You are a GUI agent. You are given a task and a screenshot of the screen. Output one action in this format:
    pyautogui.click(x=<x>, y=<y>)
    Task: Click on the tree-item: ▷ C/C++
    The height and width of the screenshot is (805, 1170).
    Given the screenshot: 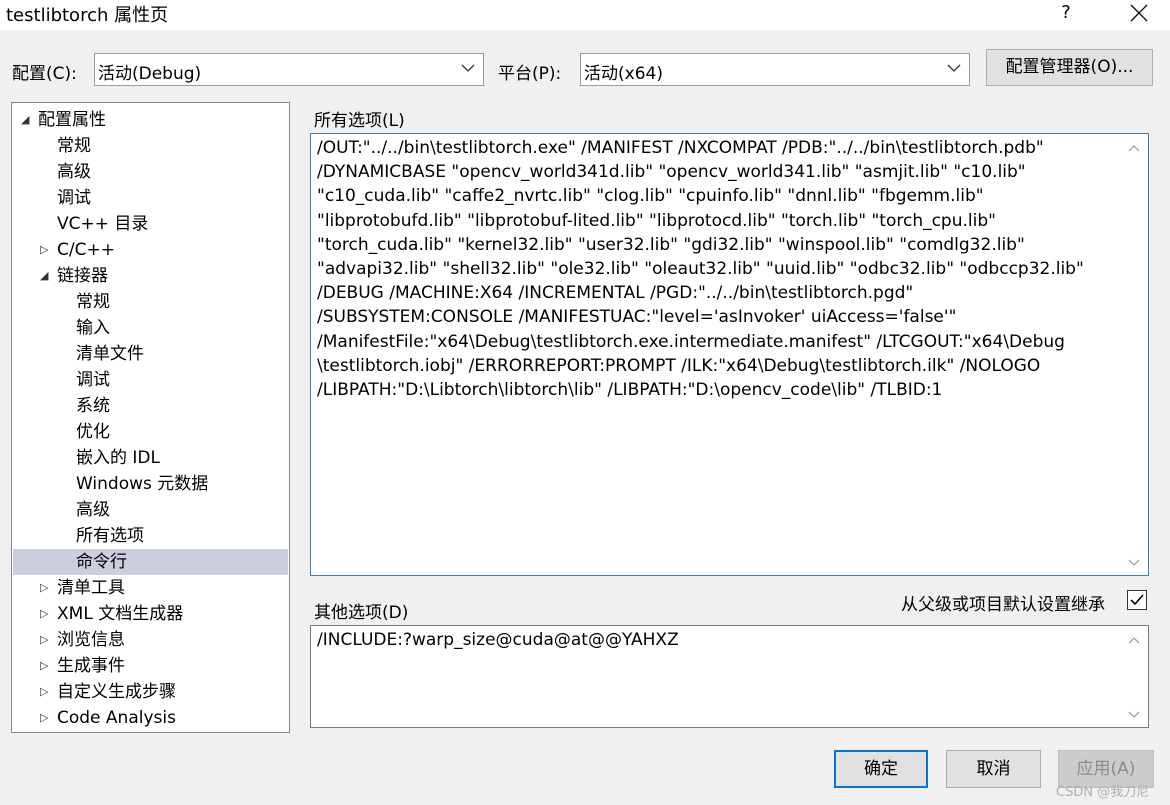 What is the action you would take?
    pyautogui.click(x=150, y=250)
    